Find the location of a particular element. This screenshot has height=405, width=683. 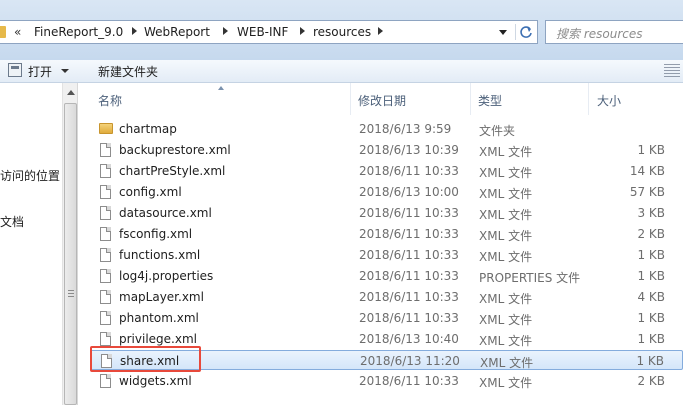

nav-item-documents: 文档 is located at coordinates (12, 221).